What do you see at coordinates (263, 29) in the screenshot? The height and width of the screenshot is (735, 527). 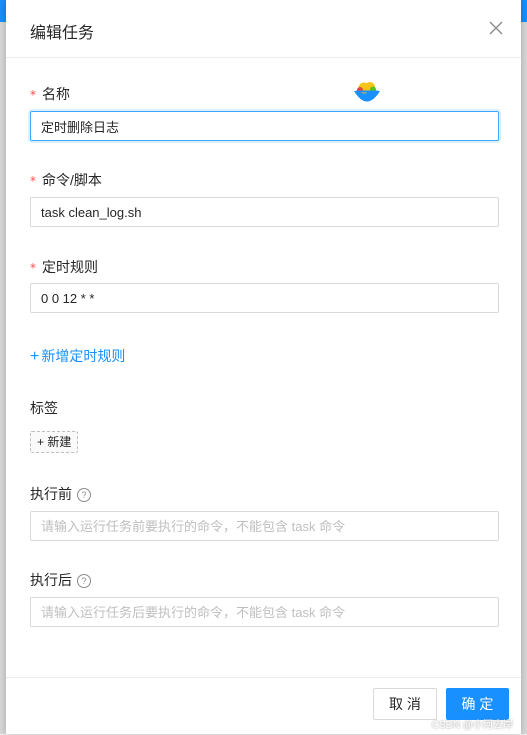 I see `modal-header: 编辑任务` at bounding box center [263, 29].